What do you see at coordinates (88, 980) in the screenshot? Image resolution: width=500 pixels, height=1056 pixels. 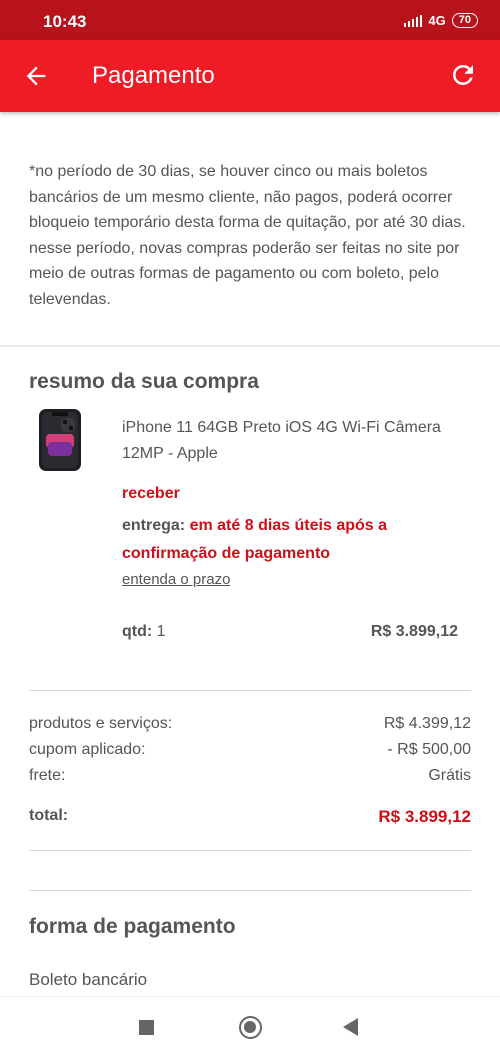 I see `payment-method: Boleto bancário` at bounding box center [88, 980].